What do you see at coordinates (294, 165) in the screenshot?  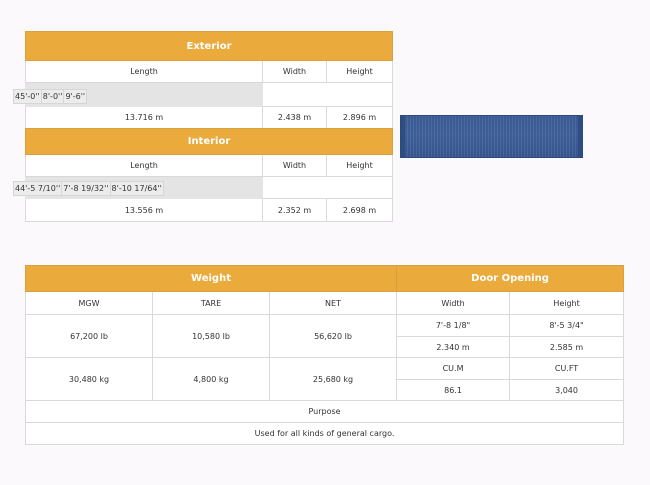 I see `interior-width-header: Width` at bounding box center [294, 165].